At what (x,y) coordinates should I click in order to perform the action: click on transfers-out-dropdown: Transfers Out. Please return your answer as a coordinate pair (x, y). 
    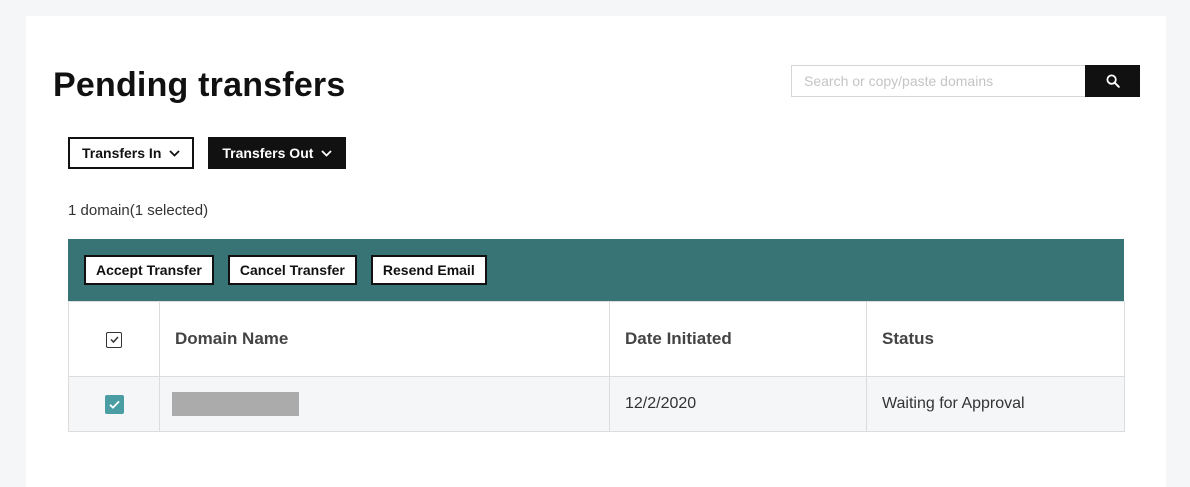
    Looking at the image, I should click on (277, 153).